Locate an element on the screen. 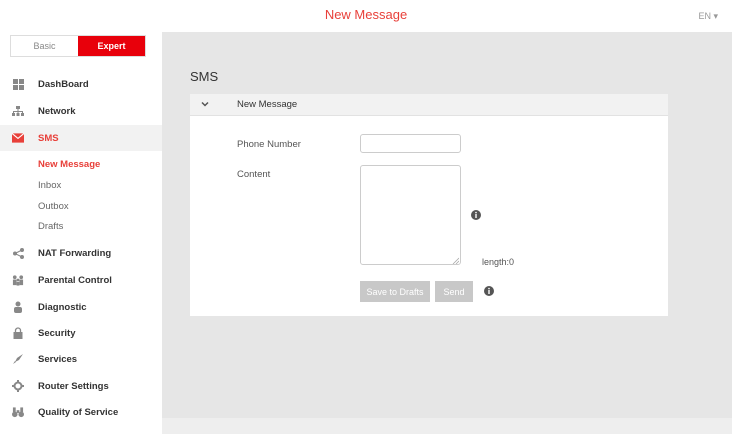 The width and height of the screenshot is (732, 434). lock-icon is located at coordinates (18, 333).